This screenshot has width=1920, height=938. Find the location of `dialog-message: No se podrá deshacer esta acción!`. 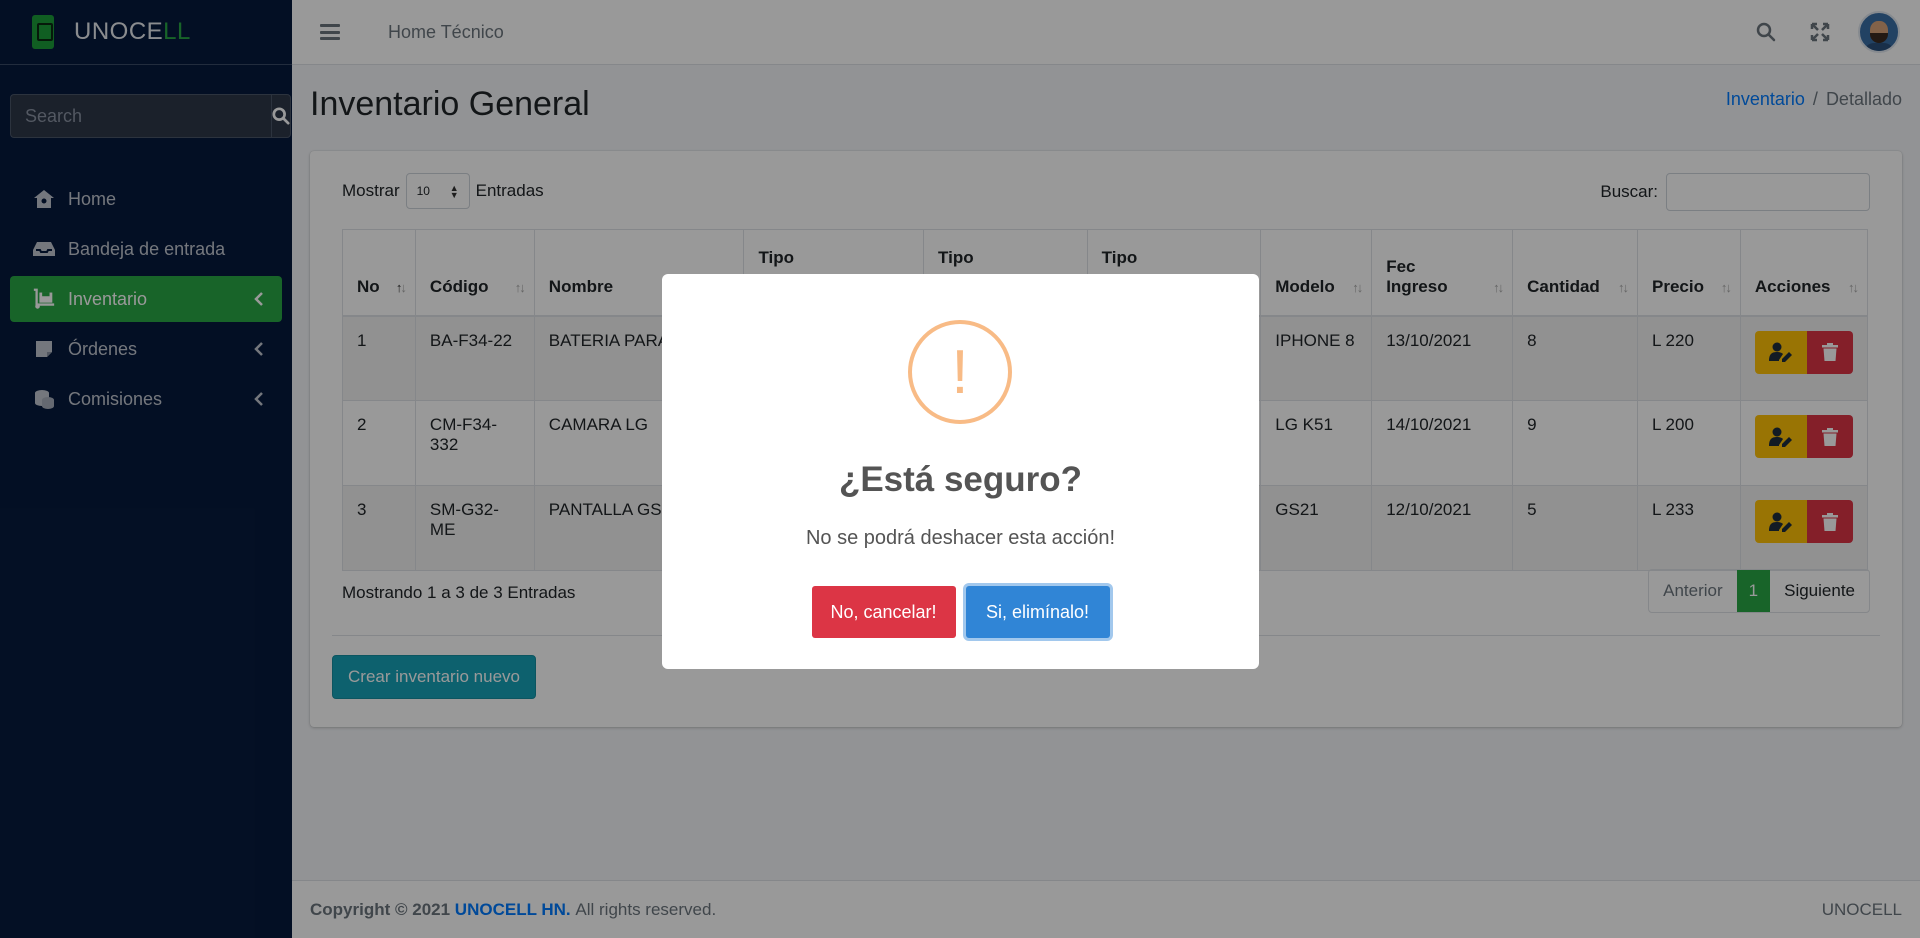

dialog-message: No se podrá deshacer esta acción! is located at coordinates (960, 538).